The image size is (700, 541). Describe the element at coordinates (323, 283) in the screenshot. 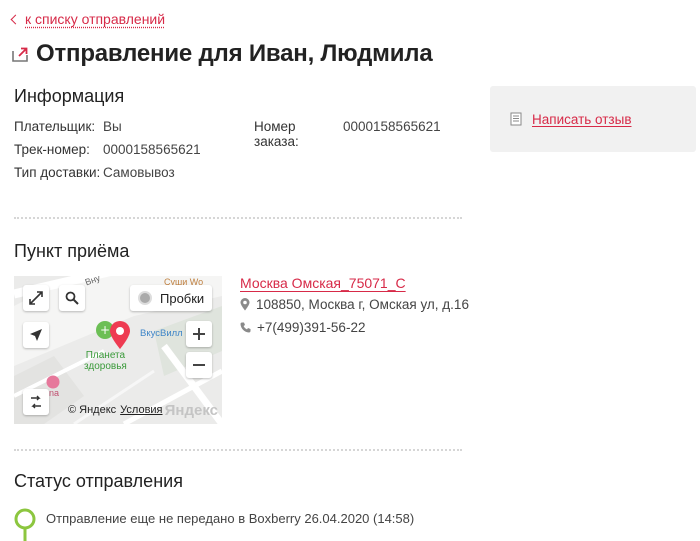

I see `pickup-point-link: Москва Омская_75071_С` at that location.